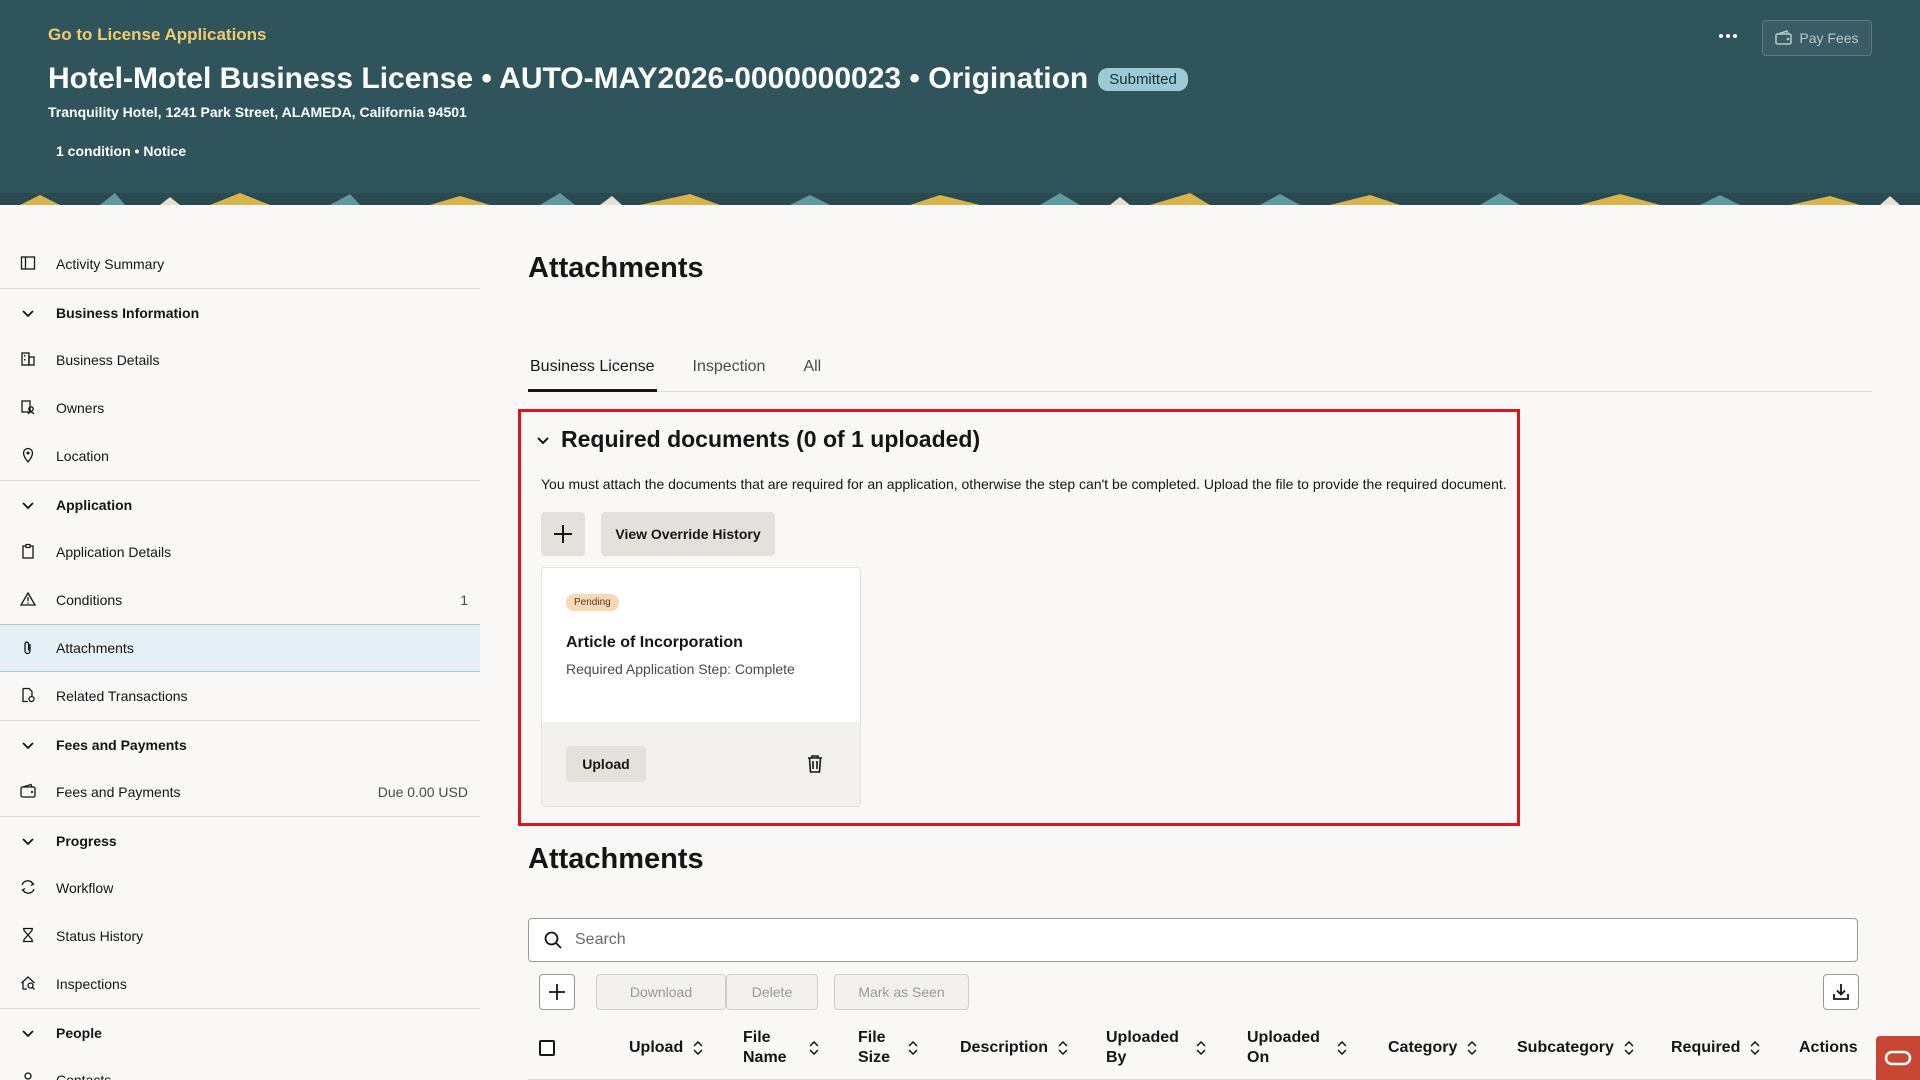 This screenshot has width=1920, height=1080. Describe the element at coordinates (240, 408) in the screenshot. I see `sidebar-item-owners: Owners` at that location.